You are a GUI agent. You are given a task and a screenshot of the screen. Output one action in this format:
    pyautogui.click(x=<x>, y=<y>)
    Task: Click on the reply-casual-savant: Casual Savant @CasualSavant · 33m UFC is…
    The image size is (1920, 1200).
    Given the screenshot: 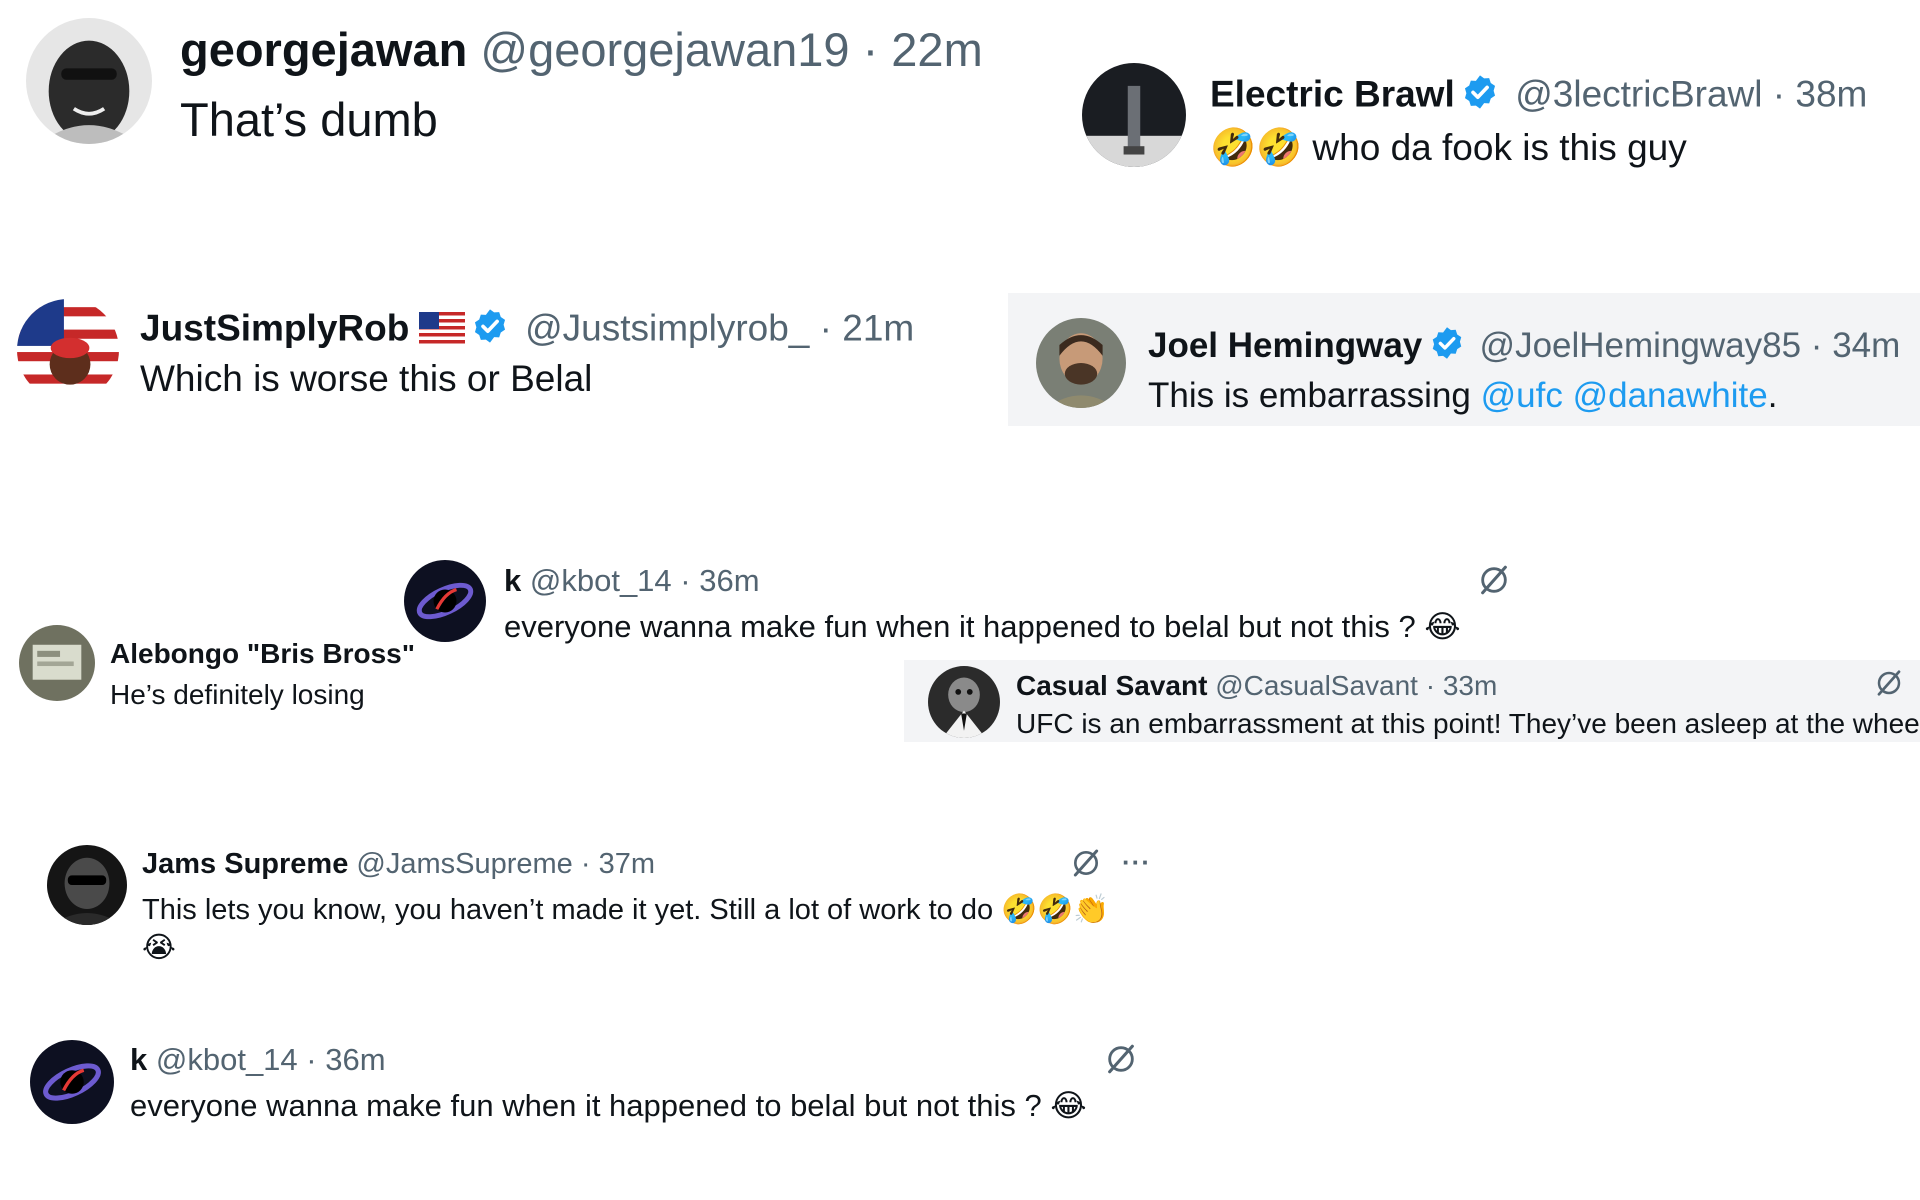 What is the action you would take?
    pyautogui.click(x=1412, y=701)
    